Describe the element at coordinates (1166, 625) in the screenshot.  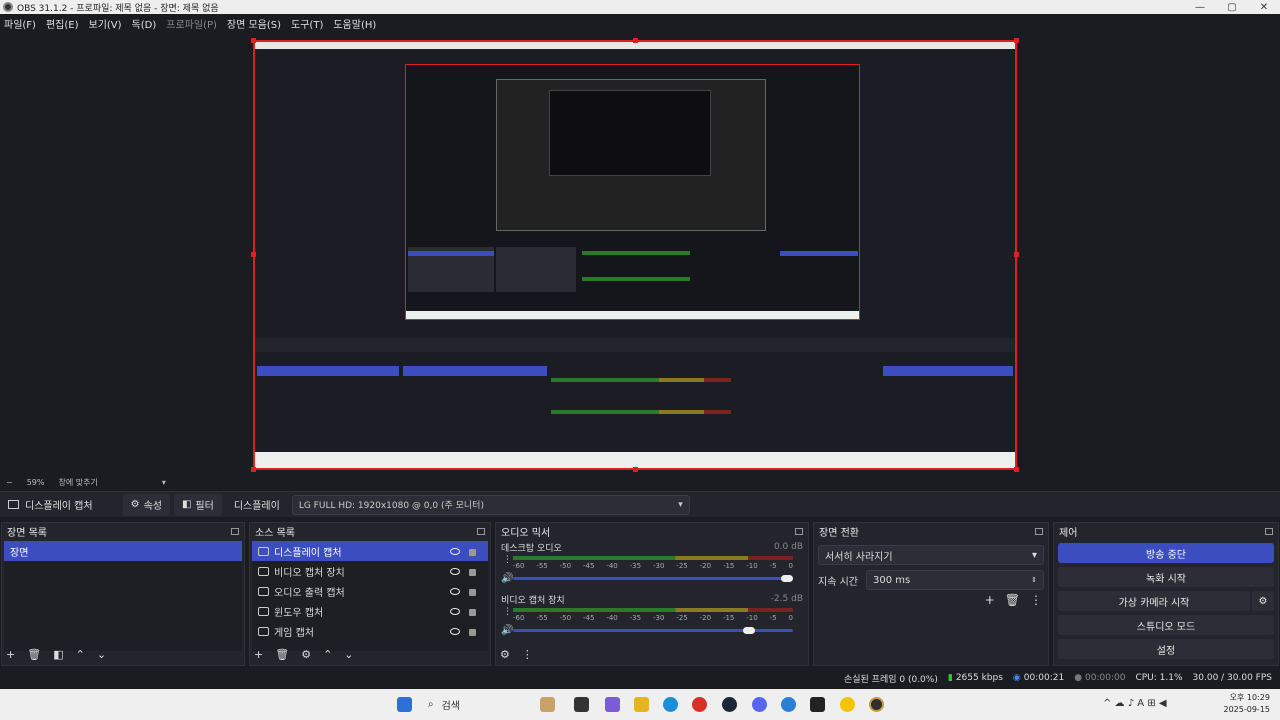
I see `studio-mode-button: 스튜디오 모드` at that location.